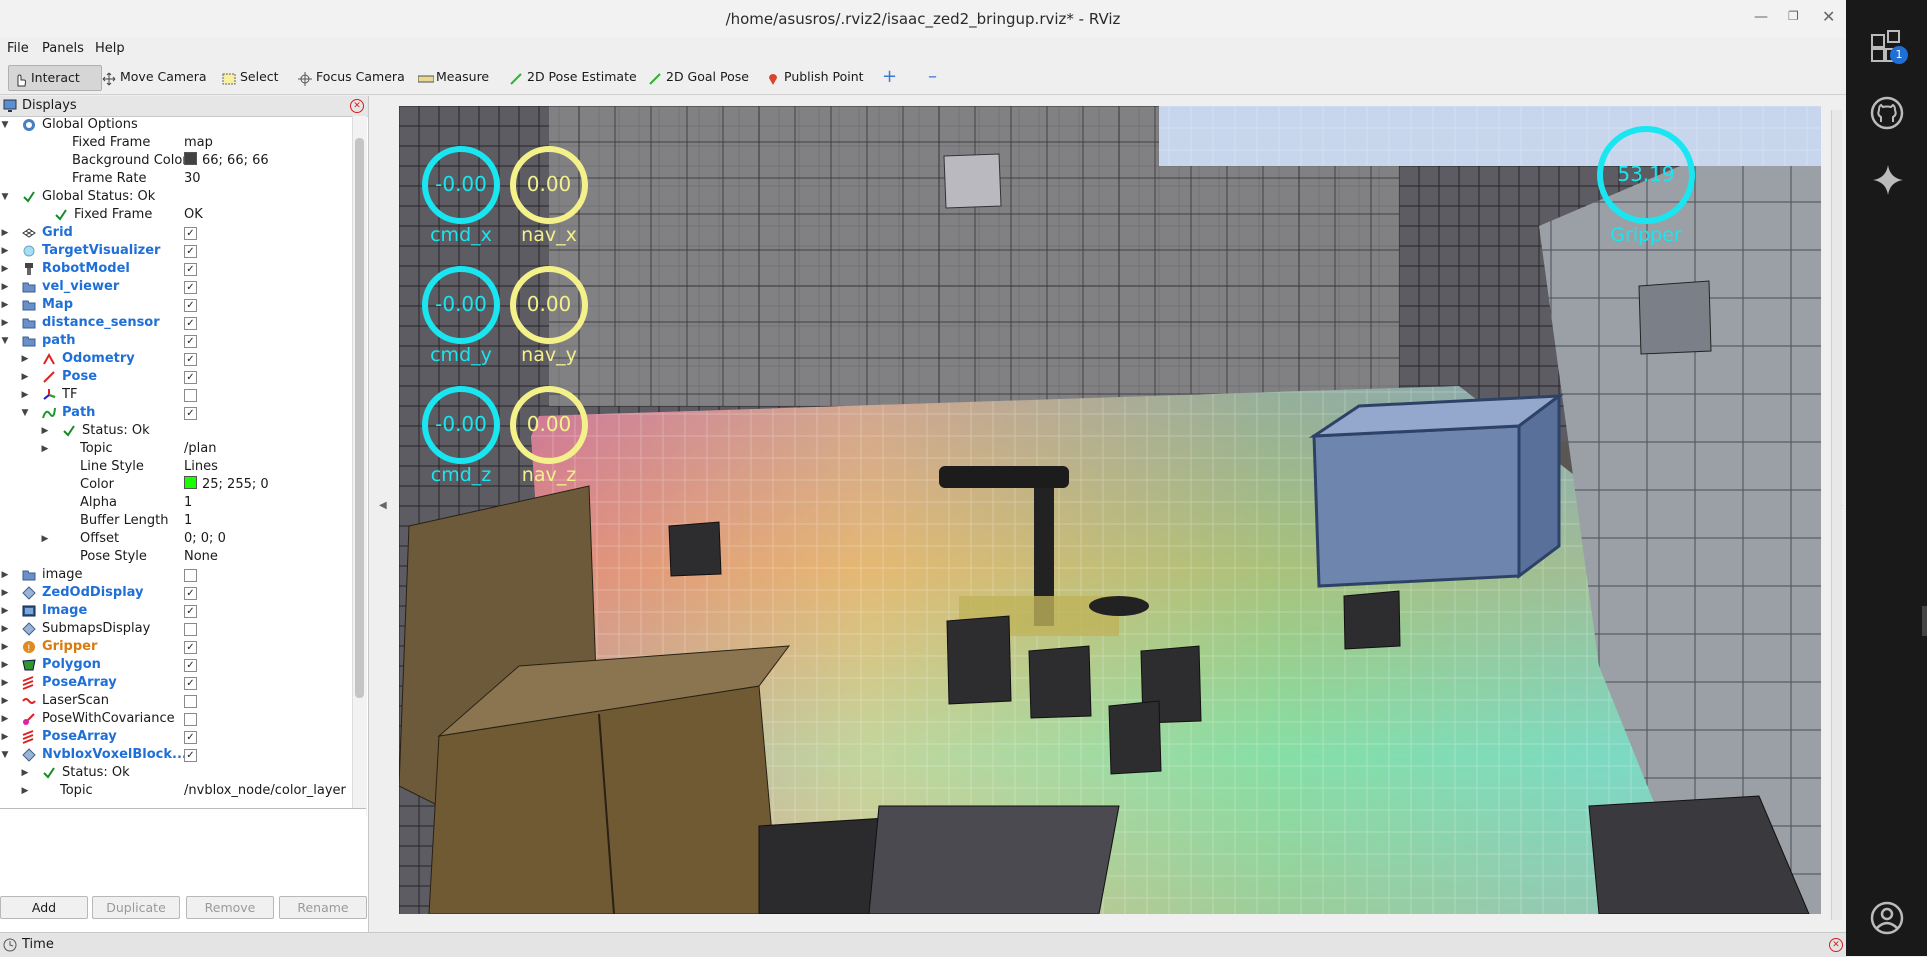 This screenshot has width=1927, height=957. I want to click on add-display-button: Add, so click(44, 907).